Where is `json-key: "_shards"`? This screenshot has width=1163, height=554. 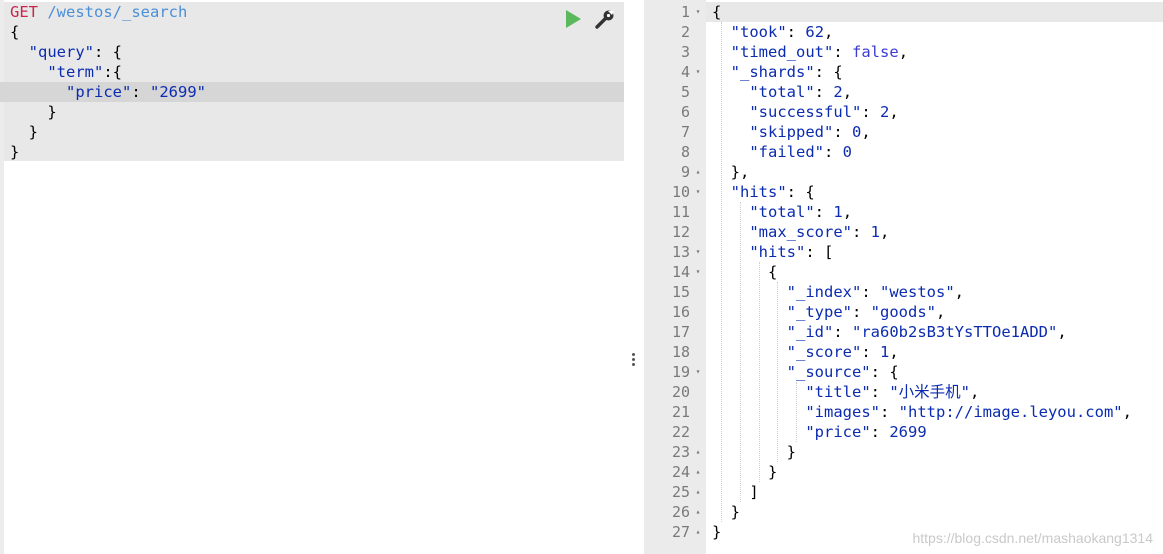 json-key: "_shards" is located at coordinates (772, 72).